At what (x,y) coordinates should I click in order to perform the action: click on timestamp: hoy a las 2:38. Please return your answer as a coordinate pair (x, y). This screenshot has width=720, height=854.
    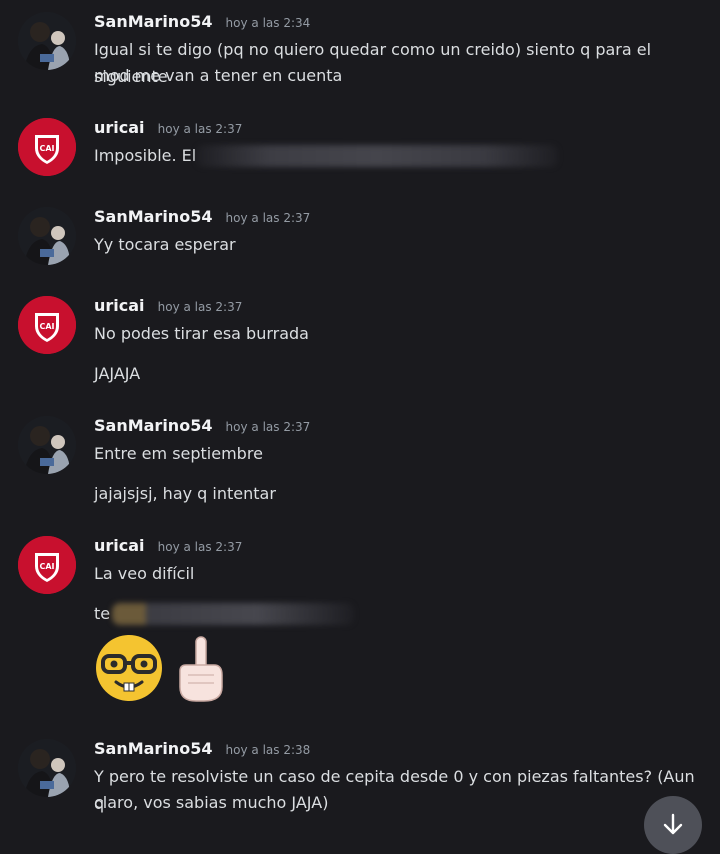
    Looking at the image, I should click on (268, 750).